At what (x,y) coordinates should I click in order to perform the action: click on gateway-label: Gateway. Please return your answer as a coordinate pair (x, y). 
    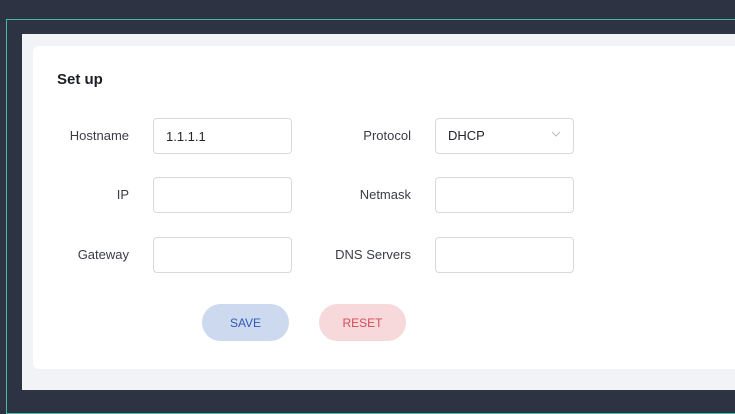
    Looking at the image, I should click on (103, 254).